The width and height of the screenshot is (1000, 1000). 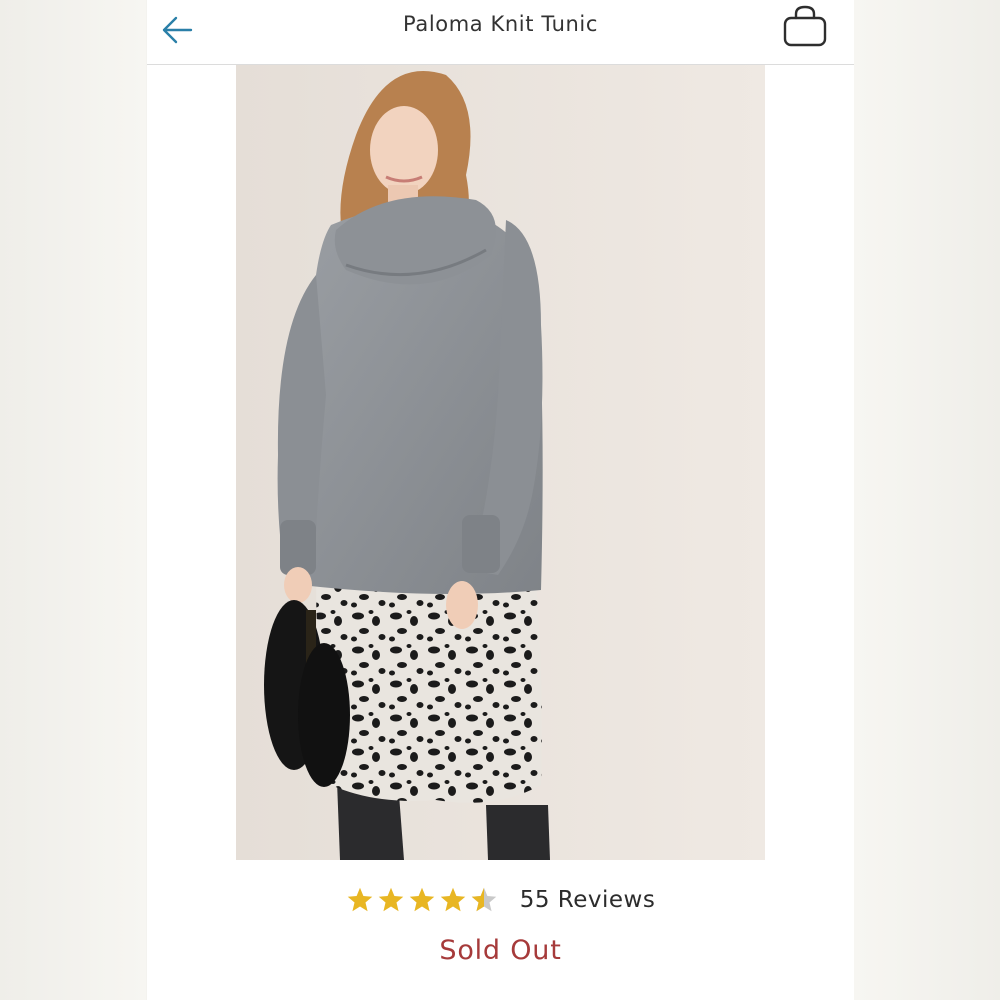 I want to click on arrow-left-icon, so click(x=177, y=30).